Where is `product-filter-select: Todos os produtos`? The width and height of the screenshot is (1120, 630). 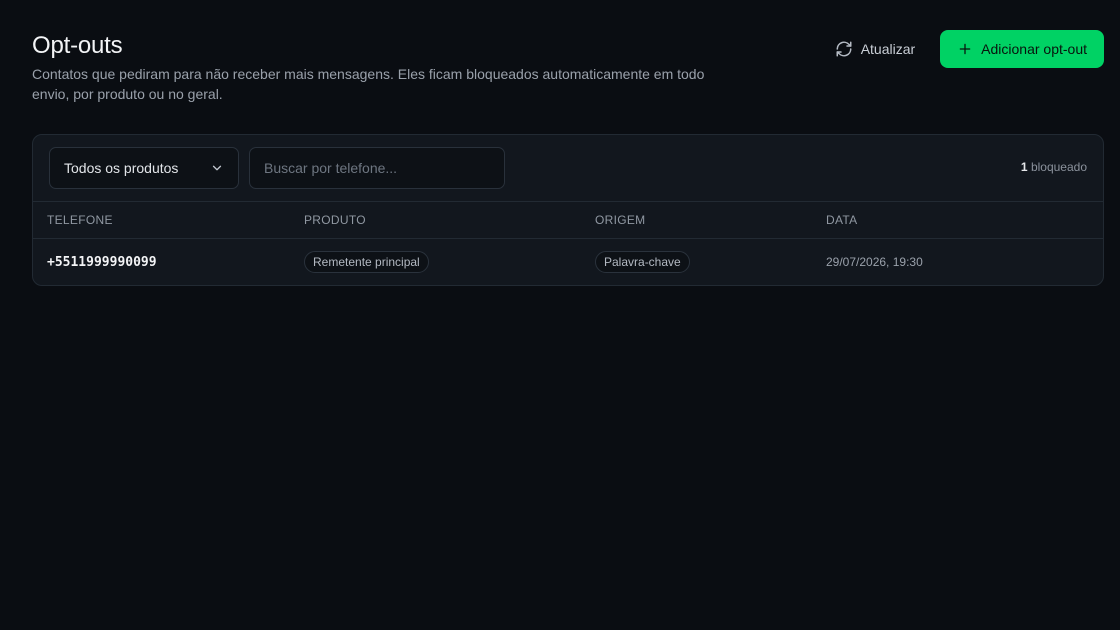 product-filter-select: Todos os produtos is located at coordinates (144, 168).